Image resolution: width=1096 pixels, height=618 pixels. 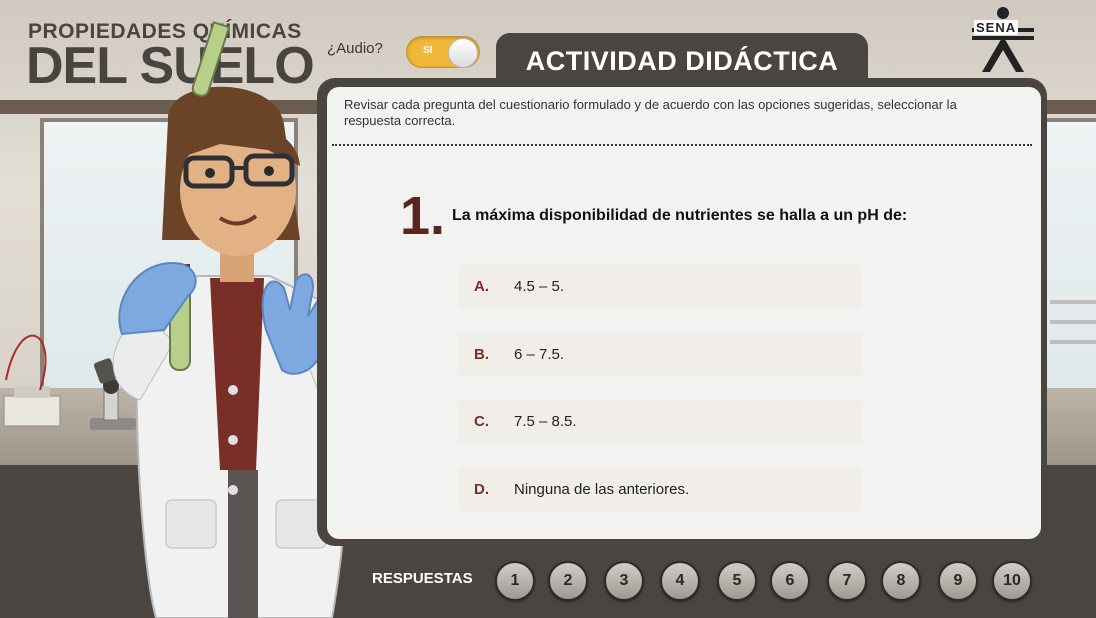 I want to click on dotted-divider, so click(x=682, y=145).